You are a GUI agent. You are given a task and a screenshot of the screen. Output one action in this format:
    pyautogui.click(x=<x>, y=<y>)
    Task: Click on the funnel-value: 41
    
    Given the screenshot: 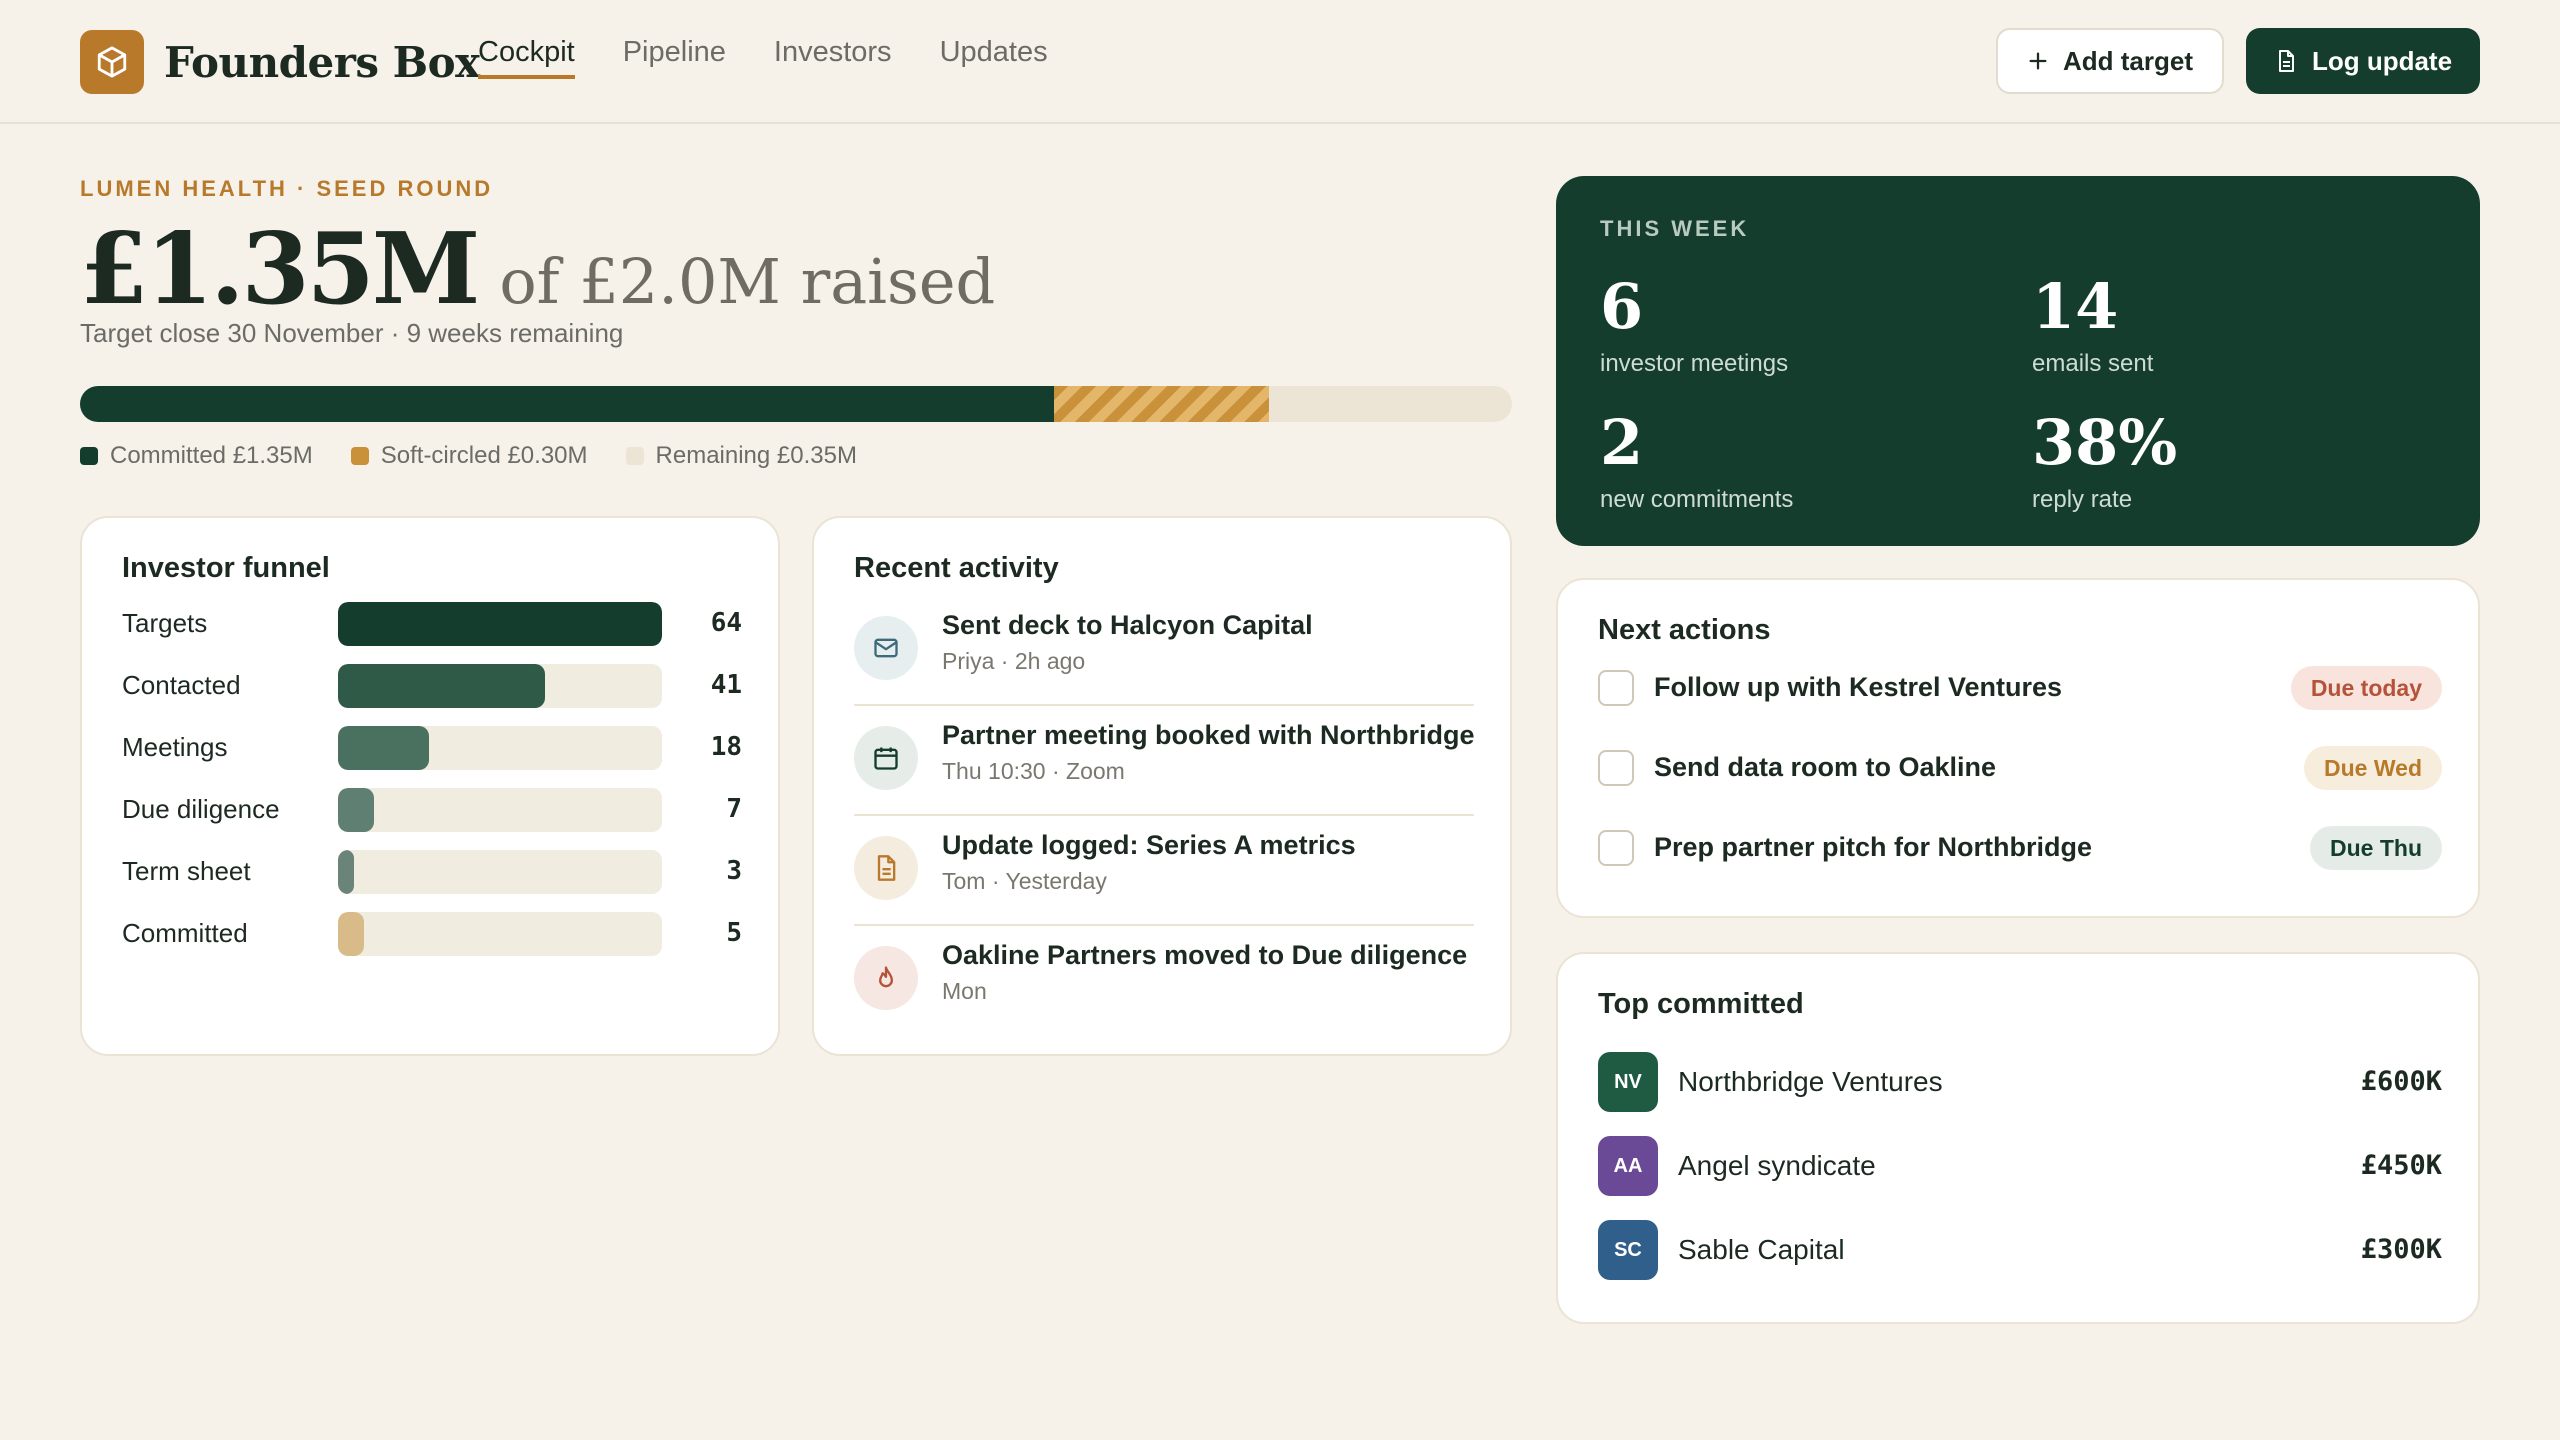 What is the action you would take?
    pyautogui.click(x=726, y=685)
    